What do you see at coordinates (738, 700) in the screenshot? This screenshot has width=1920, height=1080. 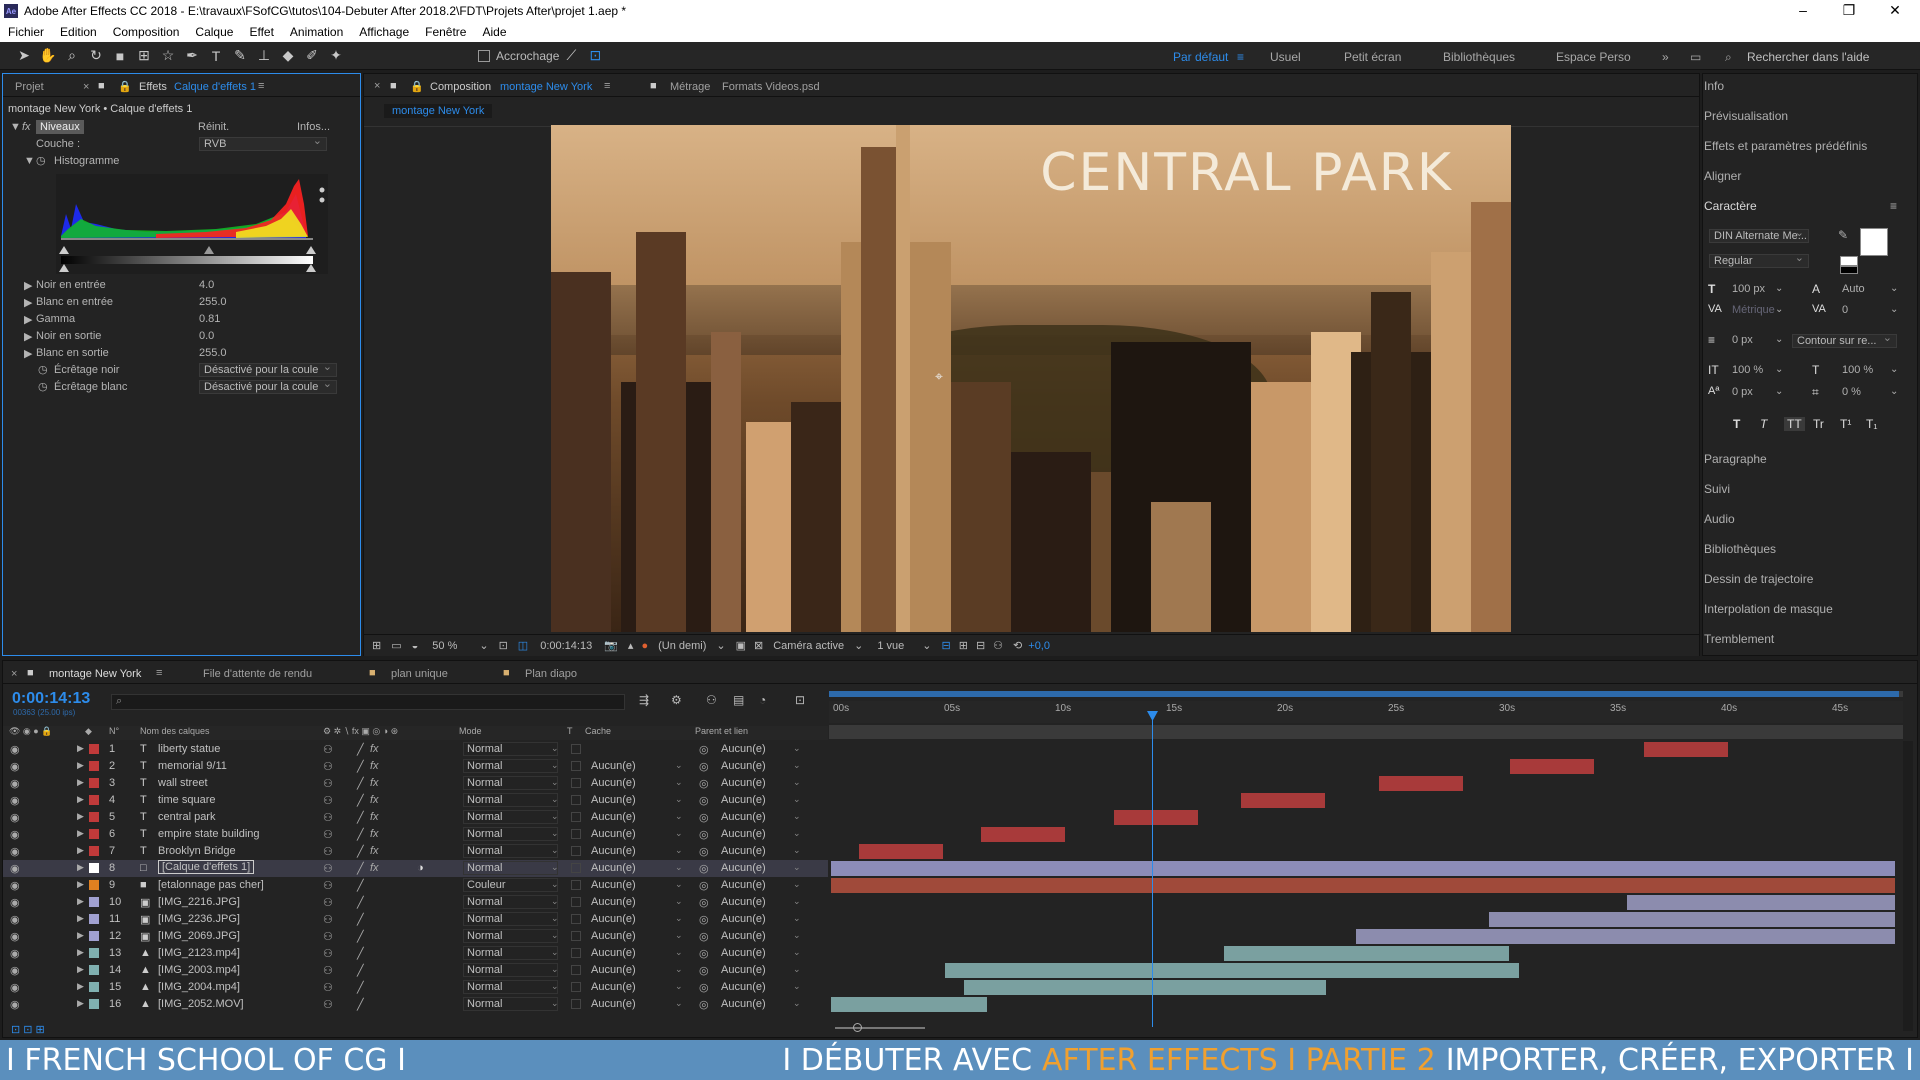 I see `frame-blend-icon: ▤` at bounding box center [738, 700].